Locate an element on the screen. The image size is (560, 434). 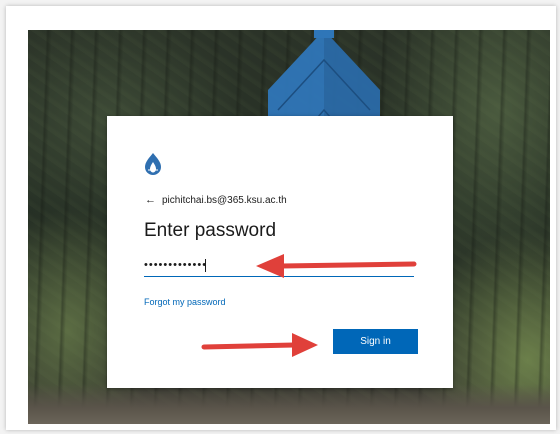
annotation-arrows is located at coordinates (309, 305).